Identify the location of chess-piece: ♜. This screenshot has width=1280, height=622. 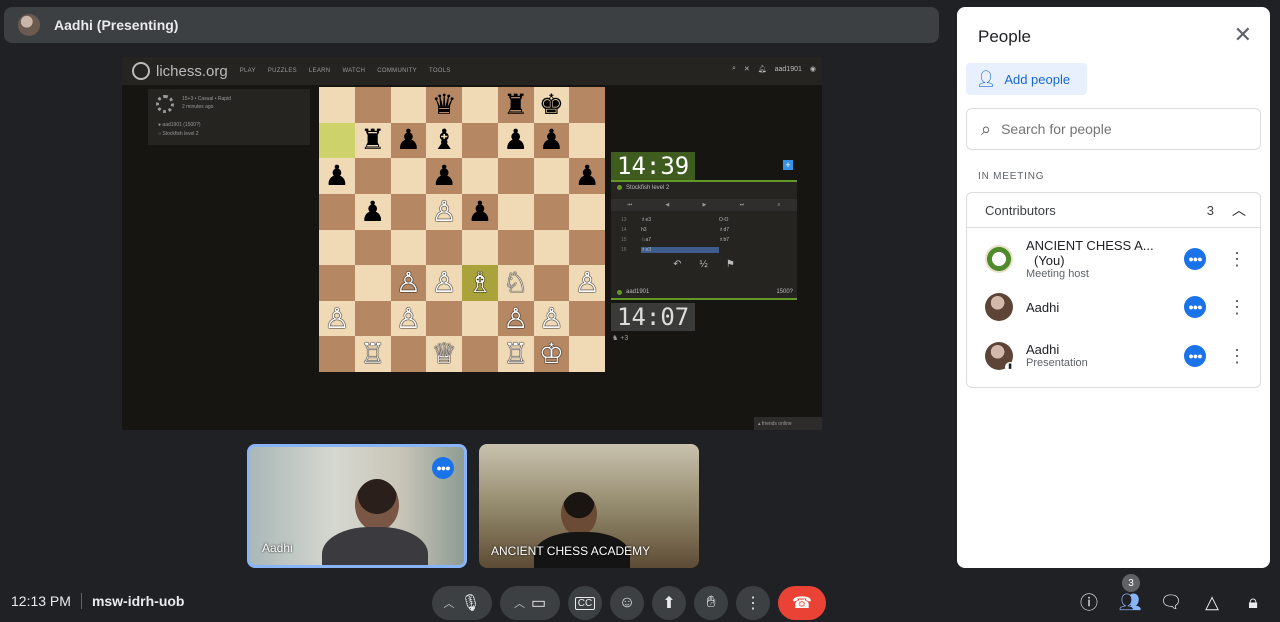
(372, 140).